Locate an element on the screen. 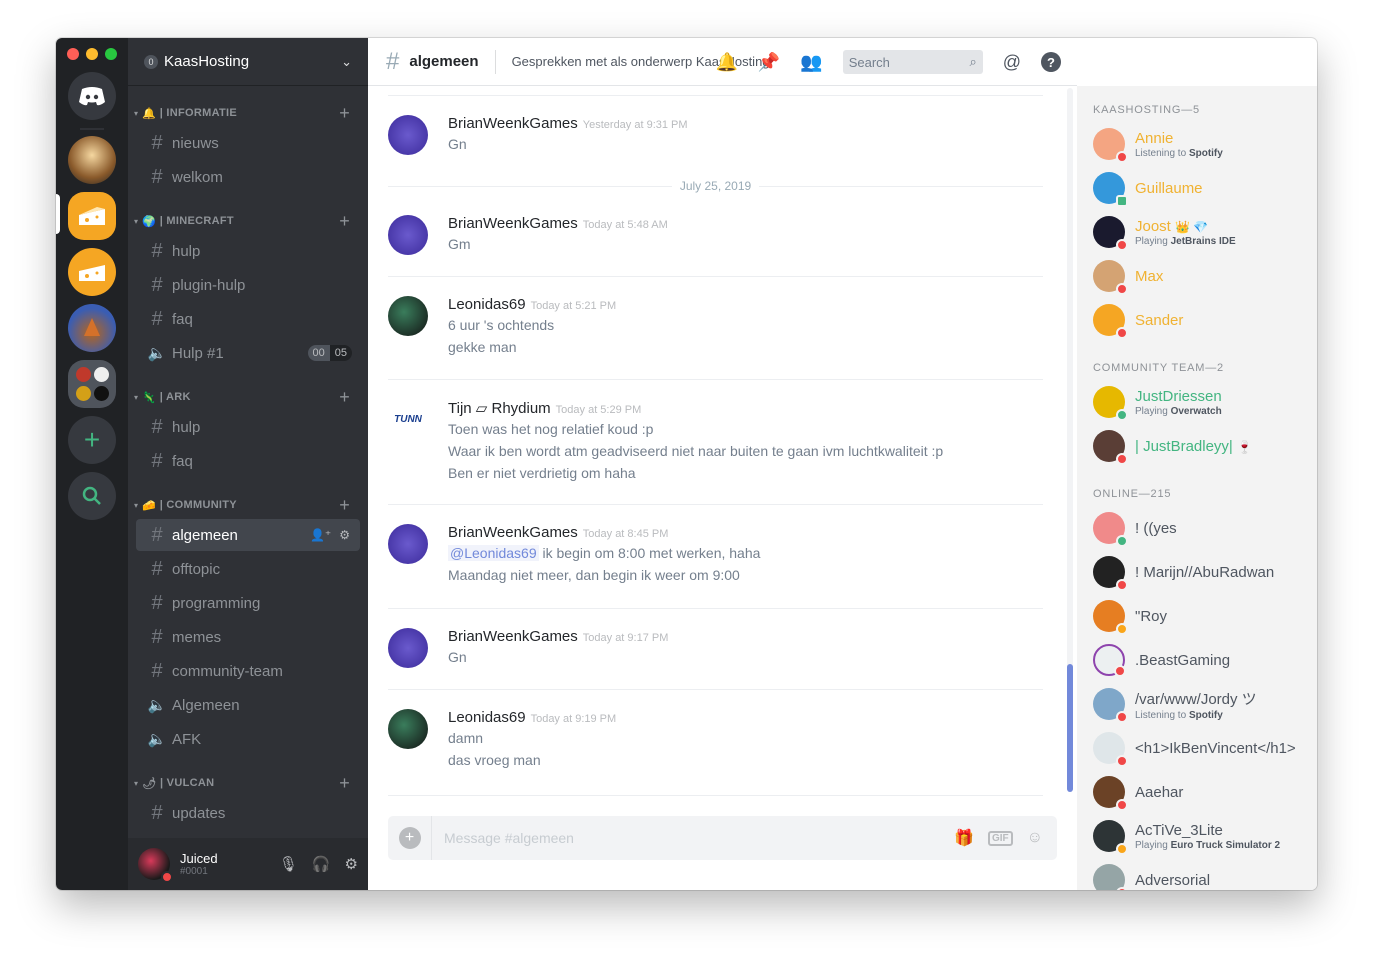  help-icon: ? is located at coordinates (1051, 62).